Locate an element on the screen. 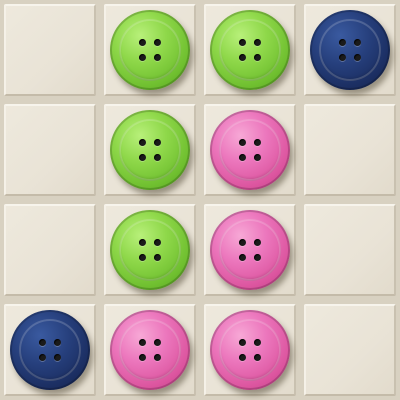 This screenshot has height=400, width=400. board-cell-r2-c1 is located at coordinates (50, 150).